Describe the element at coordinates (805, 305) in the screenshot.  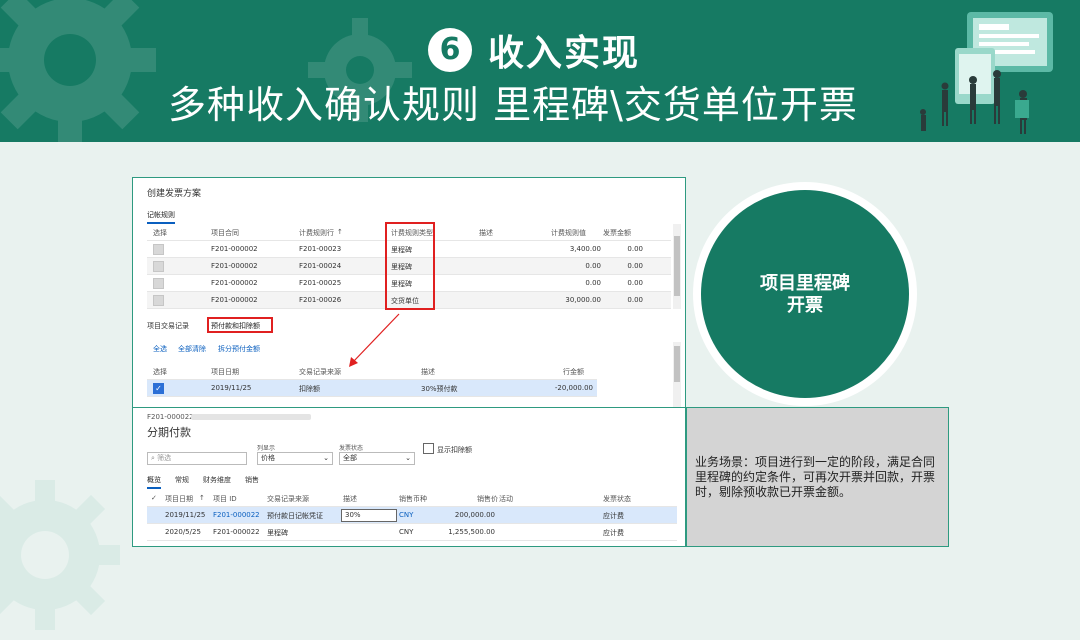
I see `circle-line-2: 开票` at that location.